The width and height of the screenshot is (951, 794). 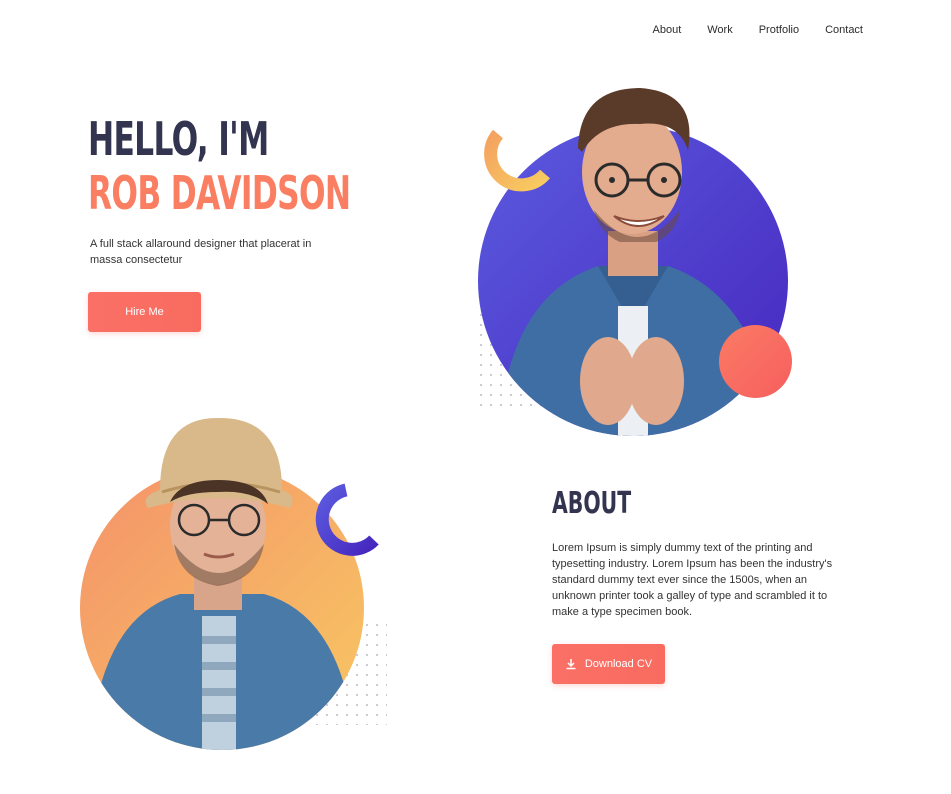 I want to click on nav-work: Work, so click(x=719, y=30).